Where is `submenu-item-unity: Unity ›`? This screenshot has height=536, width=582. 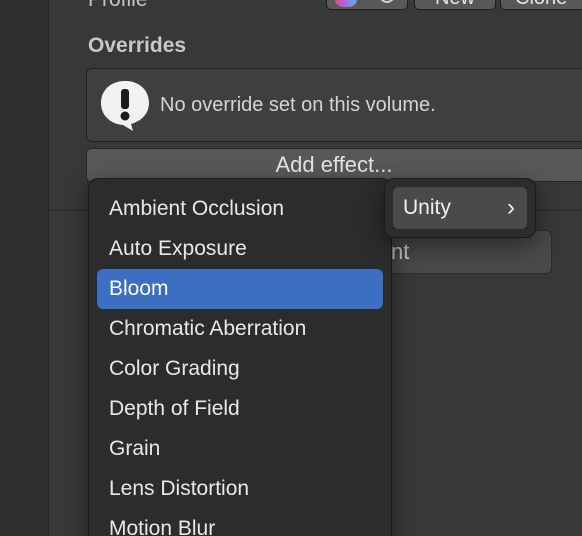 submenu-item-unity: Unity › is located at coordinates (460, 208).